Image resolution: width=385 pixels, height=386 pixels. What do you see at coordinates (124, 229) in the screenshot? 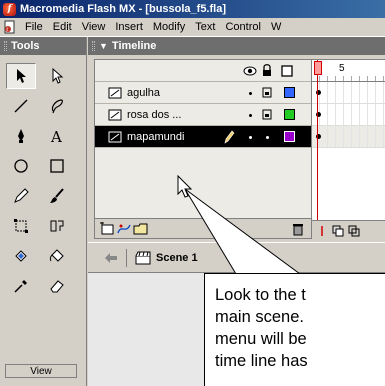
I see `add-motion-guide-icon` at bounding box center [124, 229].